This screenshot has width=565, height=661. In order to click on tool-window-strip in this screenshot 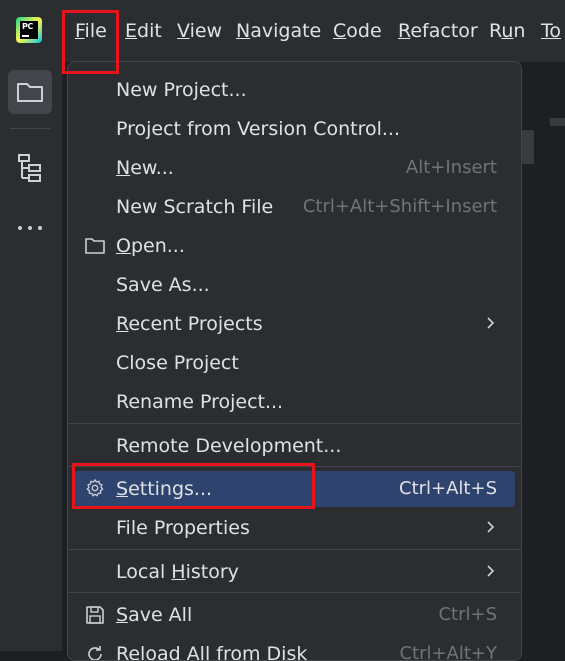, I will do `click(31, 356)`.